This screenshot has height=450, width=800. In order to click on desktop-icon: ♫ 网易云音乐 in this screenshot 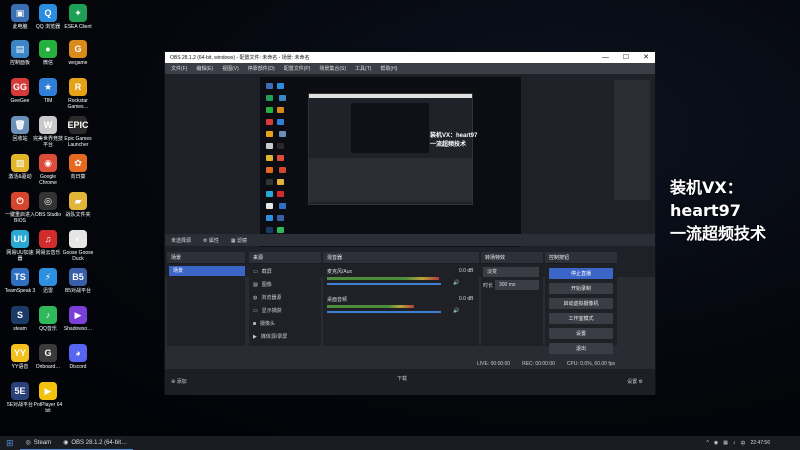, I will do `click(48, 243)`.